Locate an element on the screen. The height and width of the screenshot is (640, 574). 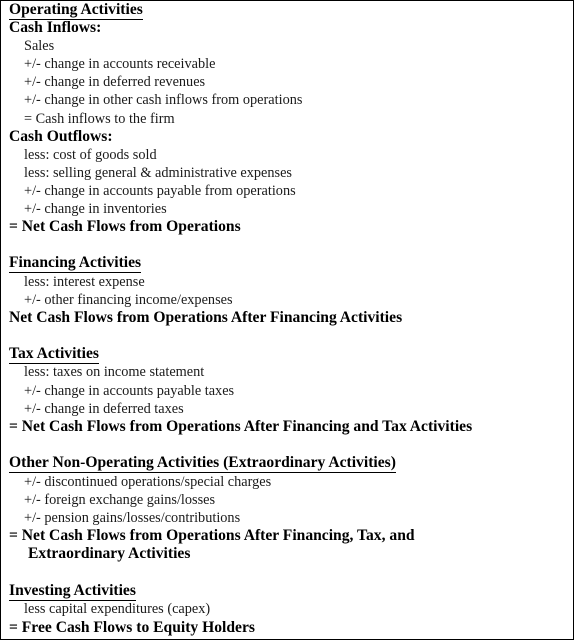
list-item: +/- change in inventories is located at coordinates (95, 209).